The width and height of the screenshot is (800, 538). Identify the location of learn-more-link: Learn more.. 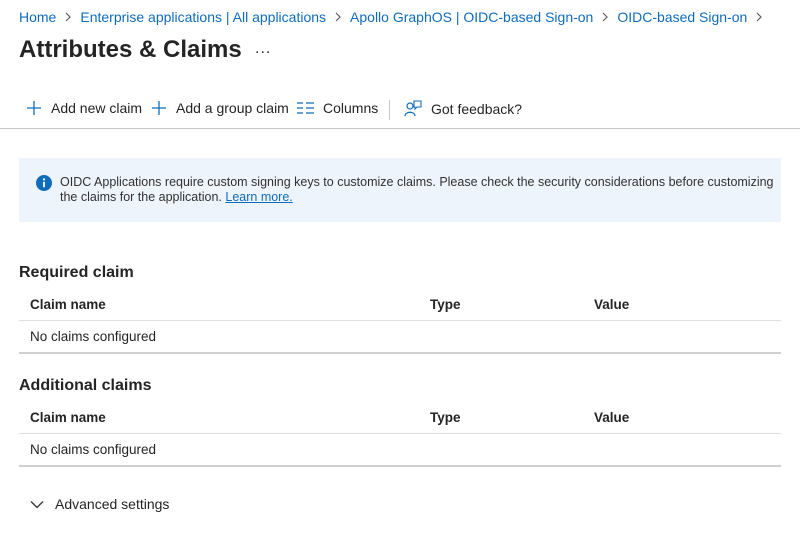
(258, 197).